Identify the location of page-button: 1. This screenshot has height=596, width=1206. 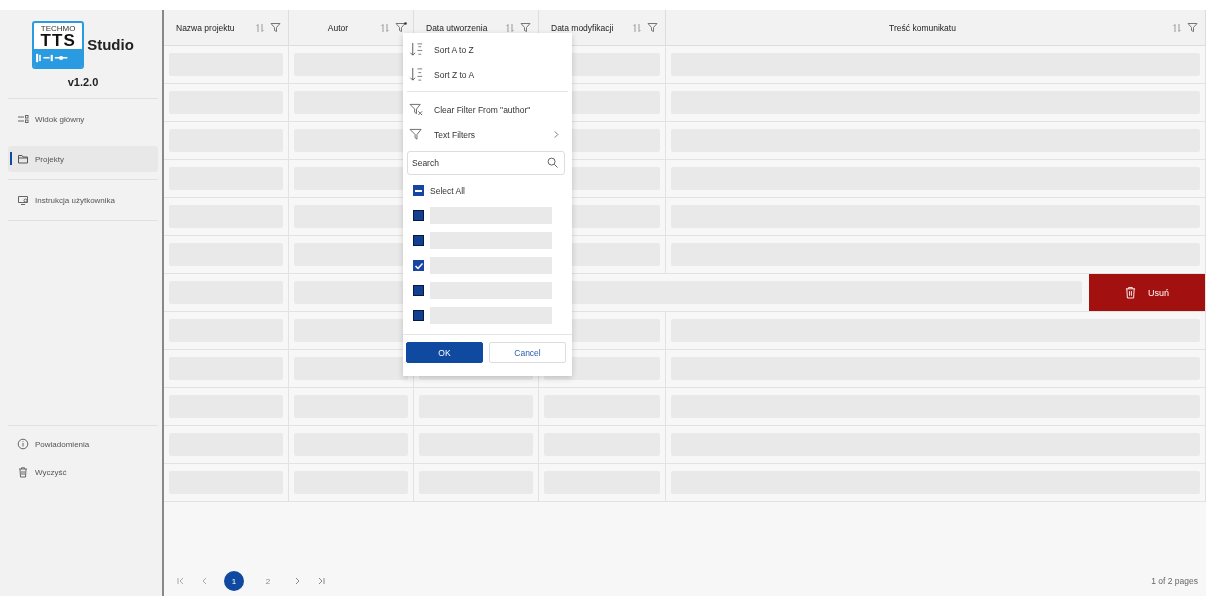
(234, 581).